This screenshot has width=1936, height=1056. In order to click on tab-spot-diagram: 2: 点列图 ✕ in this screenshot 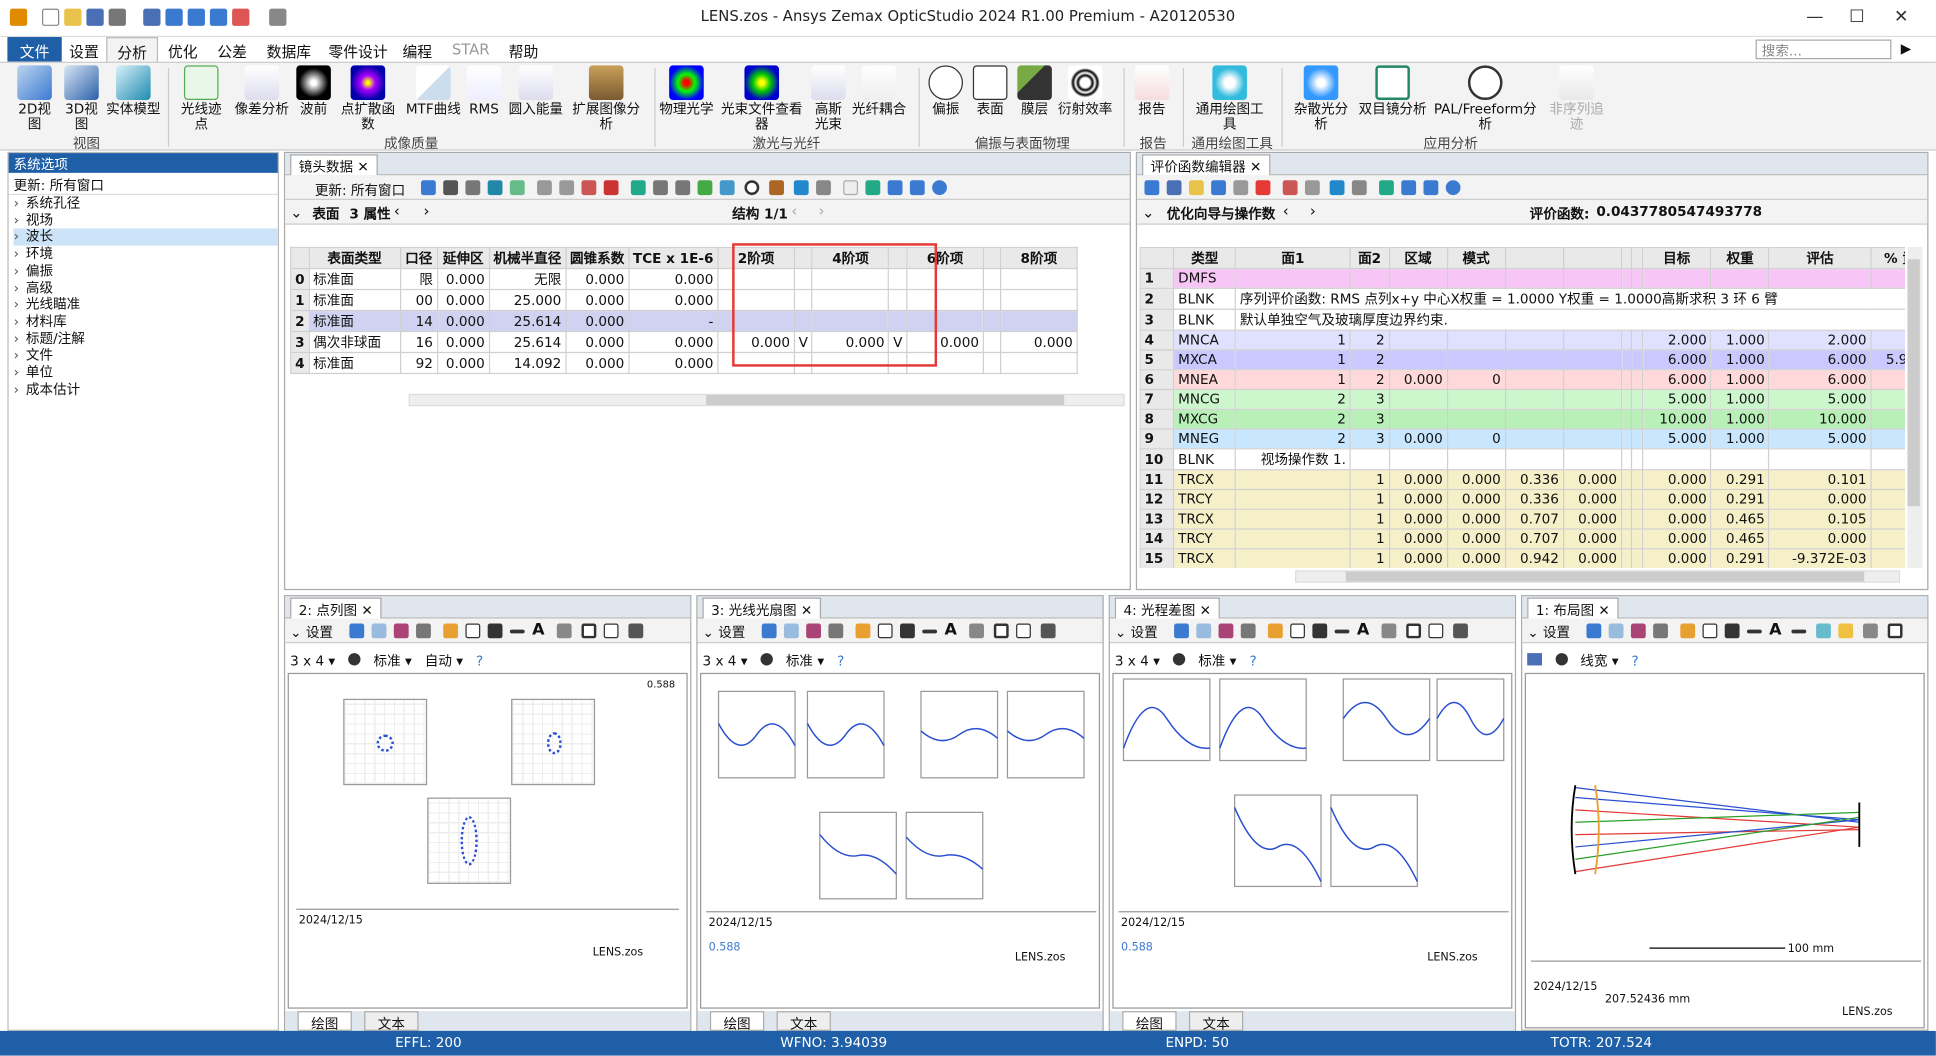, I will do `click(336, 608)`.